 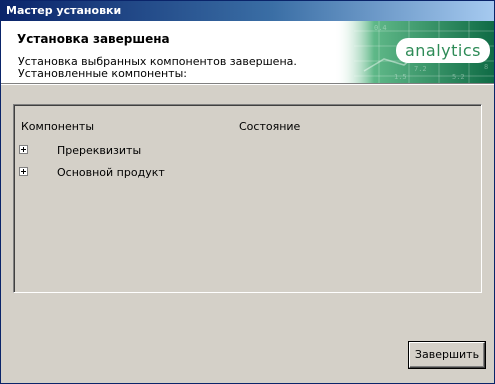 What do you see at coordinates (64, 10) in the screenshot?
I see `window-title: Мастер установки` at bounding box center [64, 10].